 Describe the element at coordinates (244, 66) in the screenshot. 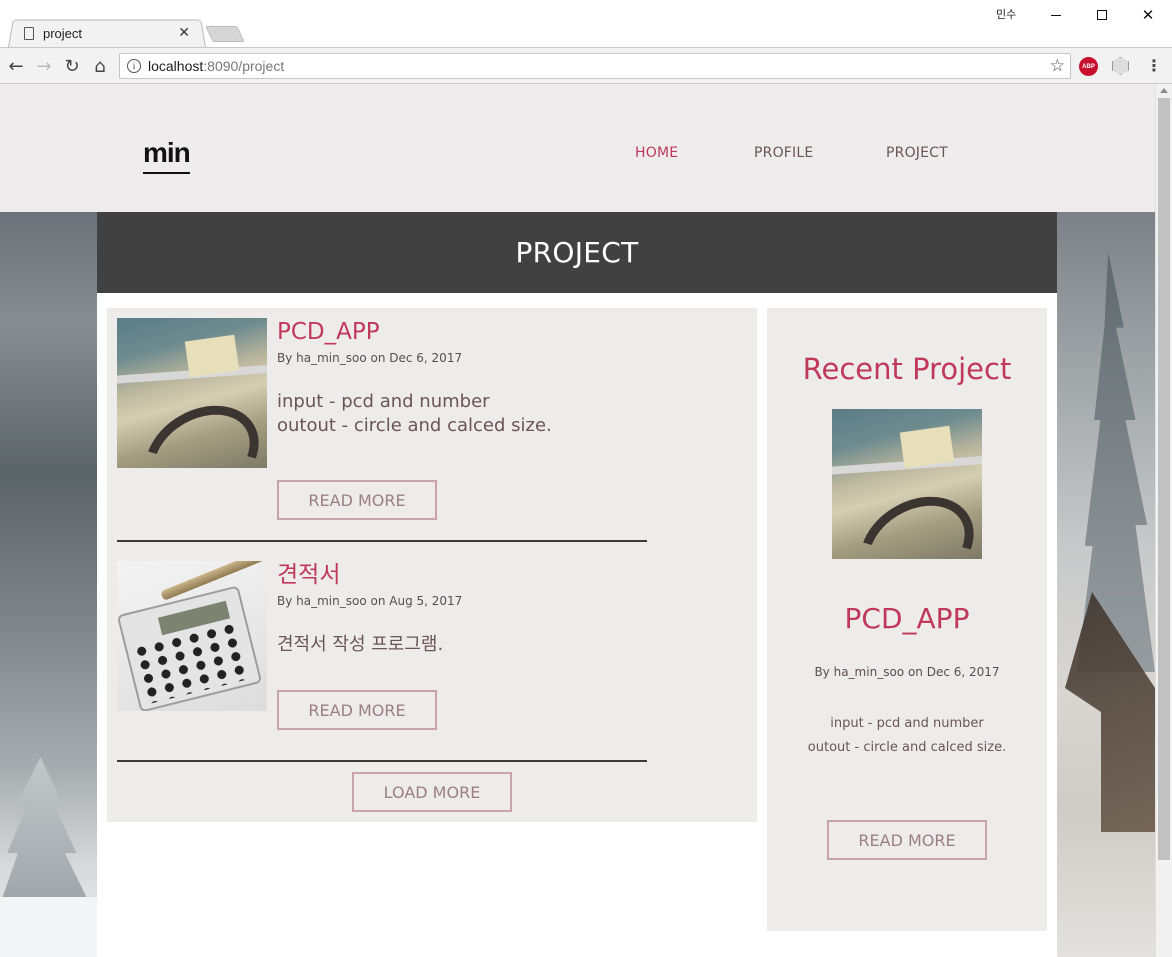

I see `url-path: :8090/project` at that location.